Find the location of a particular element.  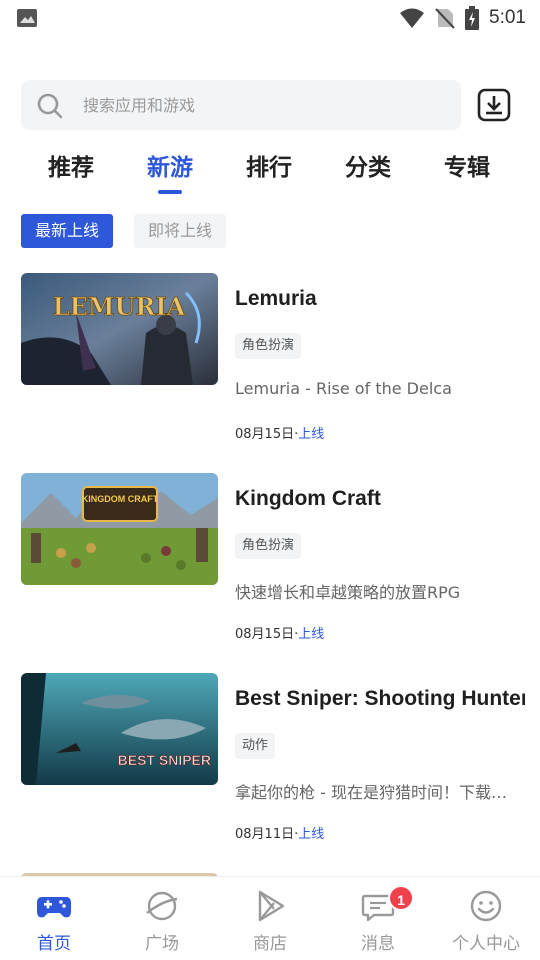

tab-ranking: 排行 is located at coordinates (269, 170).